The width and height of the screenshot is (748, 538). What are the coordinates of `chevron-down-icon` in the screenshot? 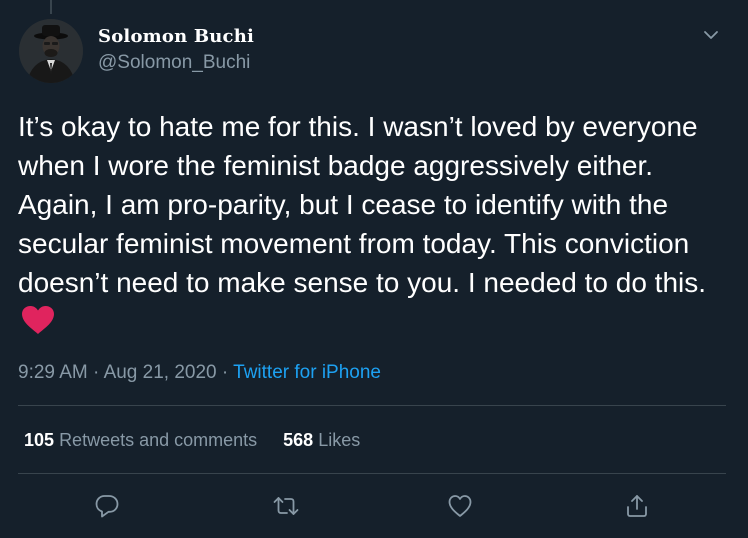 It's located at (711, 35).